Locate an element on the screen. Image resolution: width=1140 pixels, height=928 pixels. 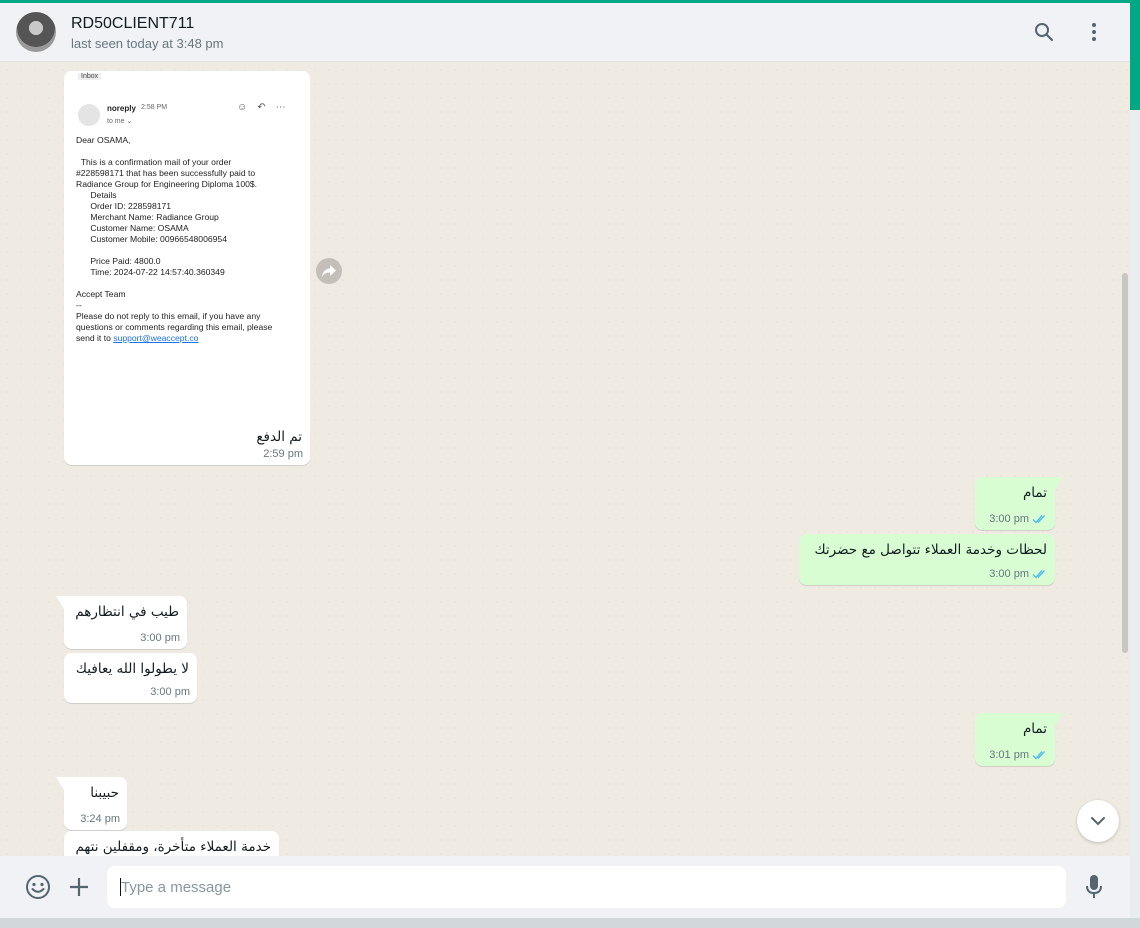
support-email-link: support@weaccept.co is located at coordinates (155, 338).